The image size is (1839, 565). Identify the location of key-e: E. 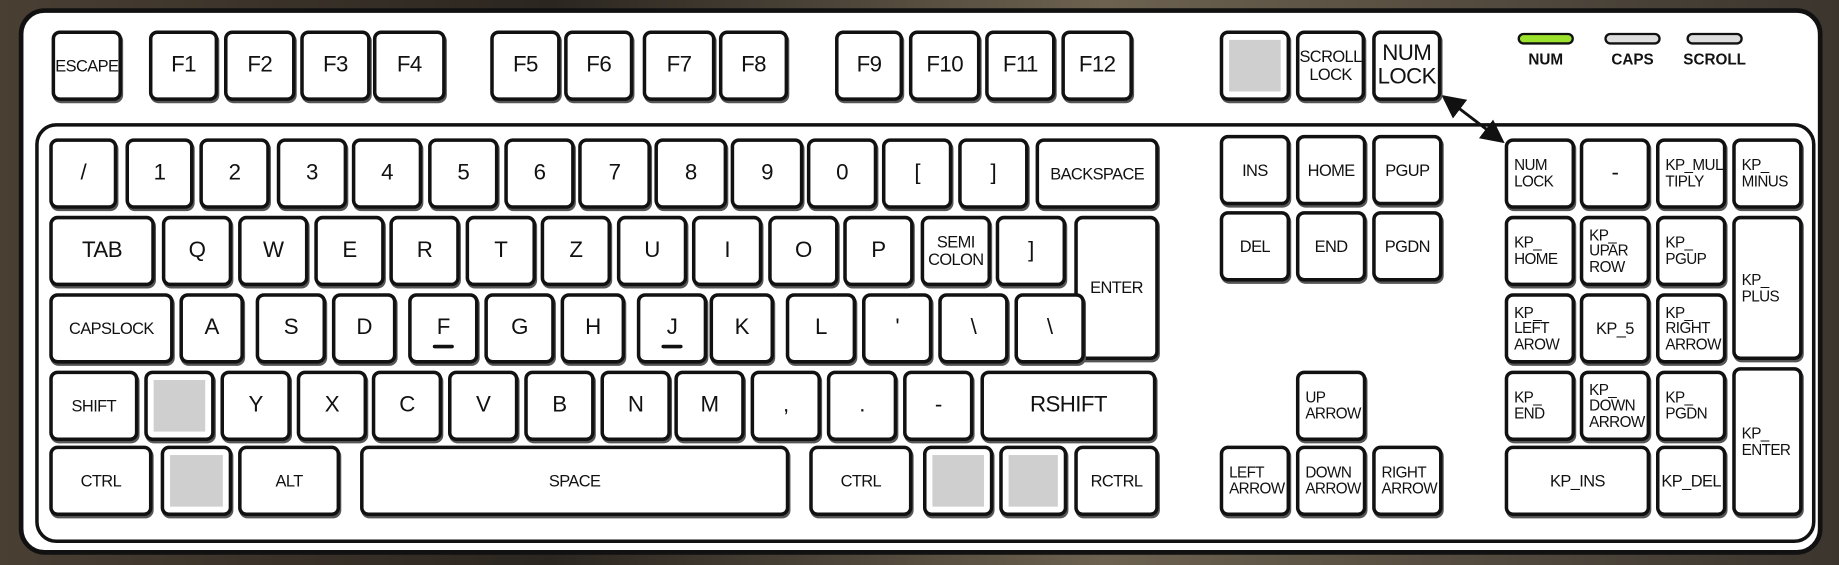
(349, 251).